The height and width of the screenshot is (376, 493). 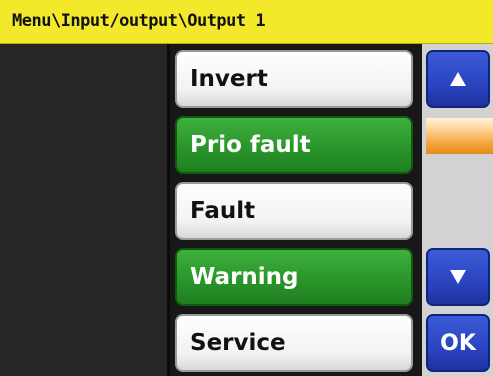 I want to click on list-item-label: Warning, so click(x=244, y=277).